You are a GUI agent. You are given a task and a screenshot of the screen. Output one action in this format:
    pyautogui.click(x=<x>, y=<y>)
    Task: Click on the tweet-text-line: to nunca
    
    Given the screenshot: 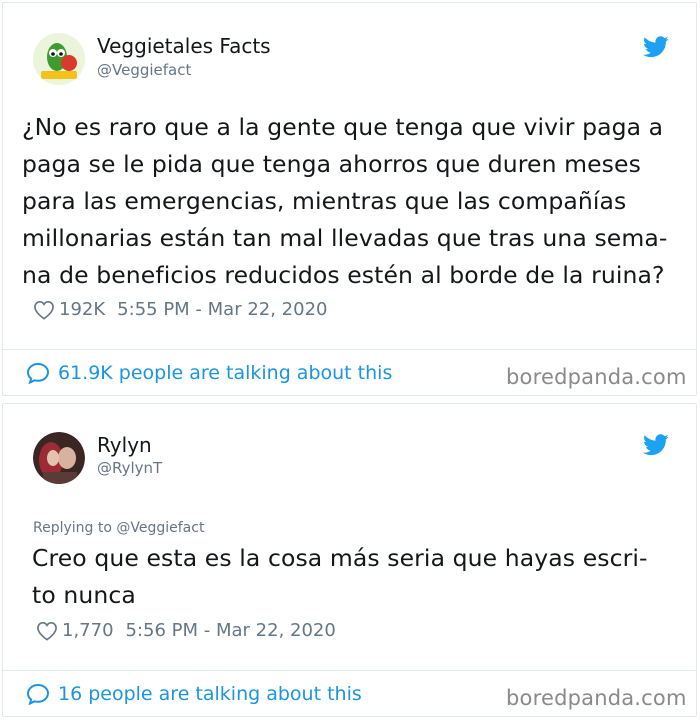 What is the action you would take?
    pyautogui.click(x=84, y=595)
    